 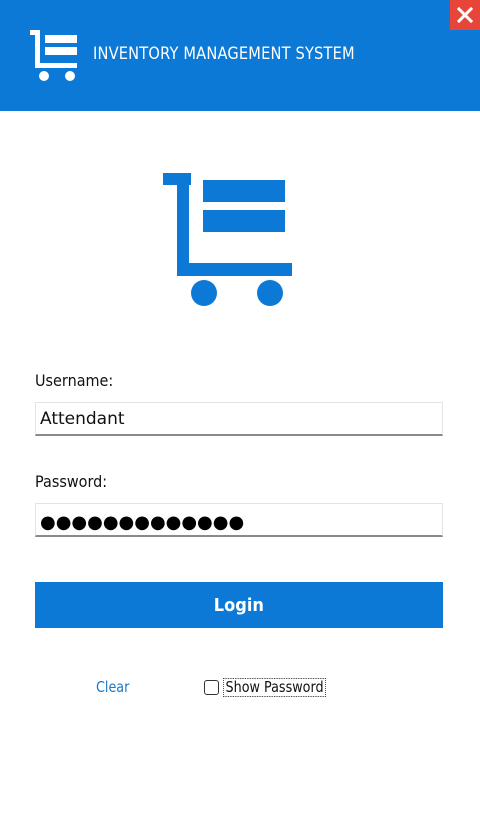 I want to click on username-field, so click(x=239, y=419).